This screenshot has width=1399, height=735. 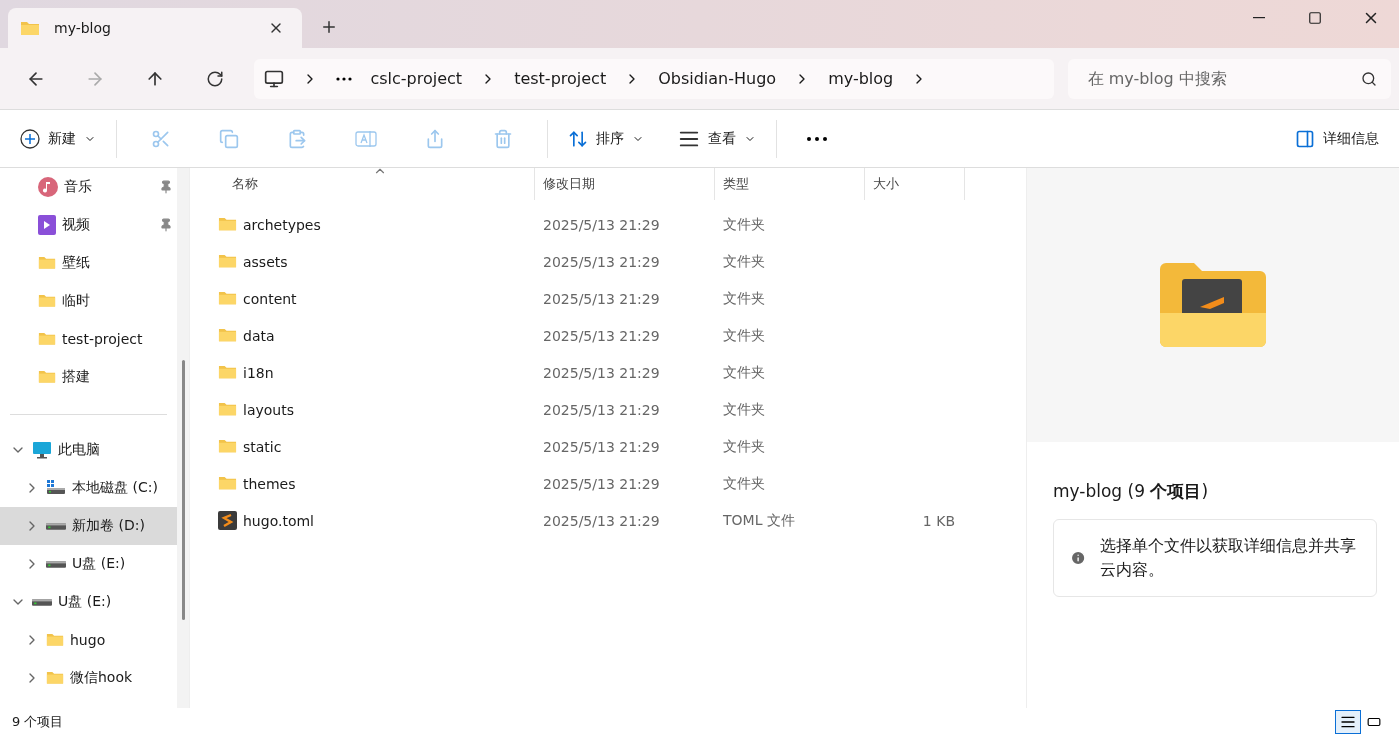 What do you see at coordinates (759, 520) in the screenshot?
I see `type-cell-text: TOML 文件` at bounding box center [759, 520].